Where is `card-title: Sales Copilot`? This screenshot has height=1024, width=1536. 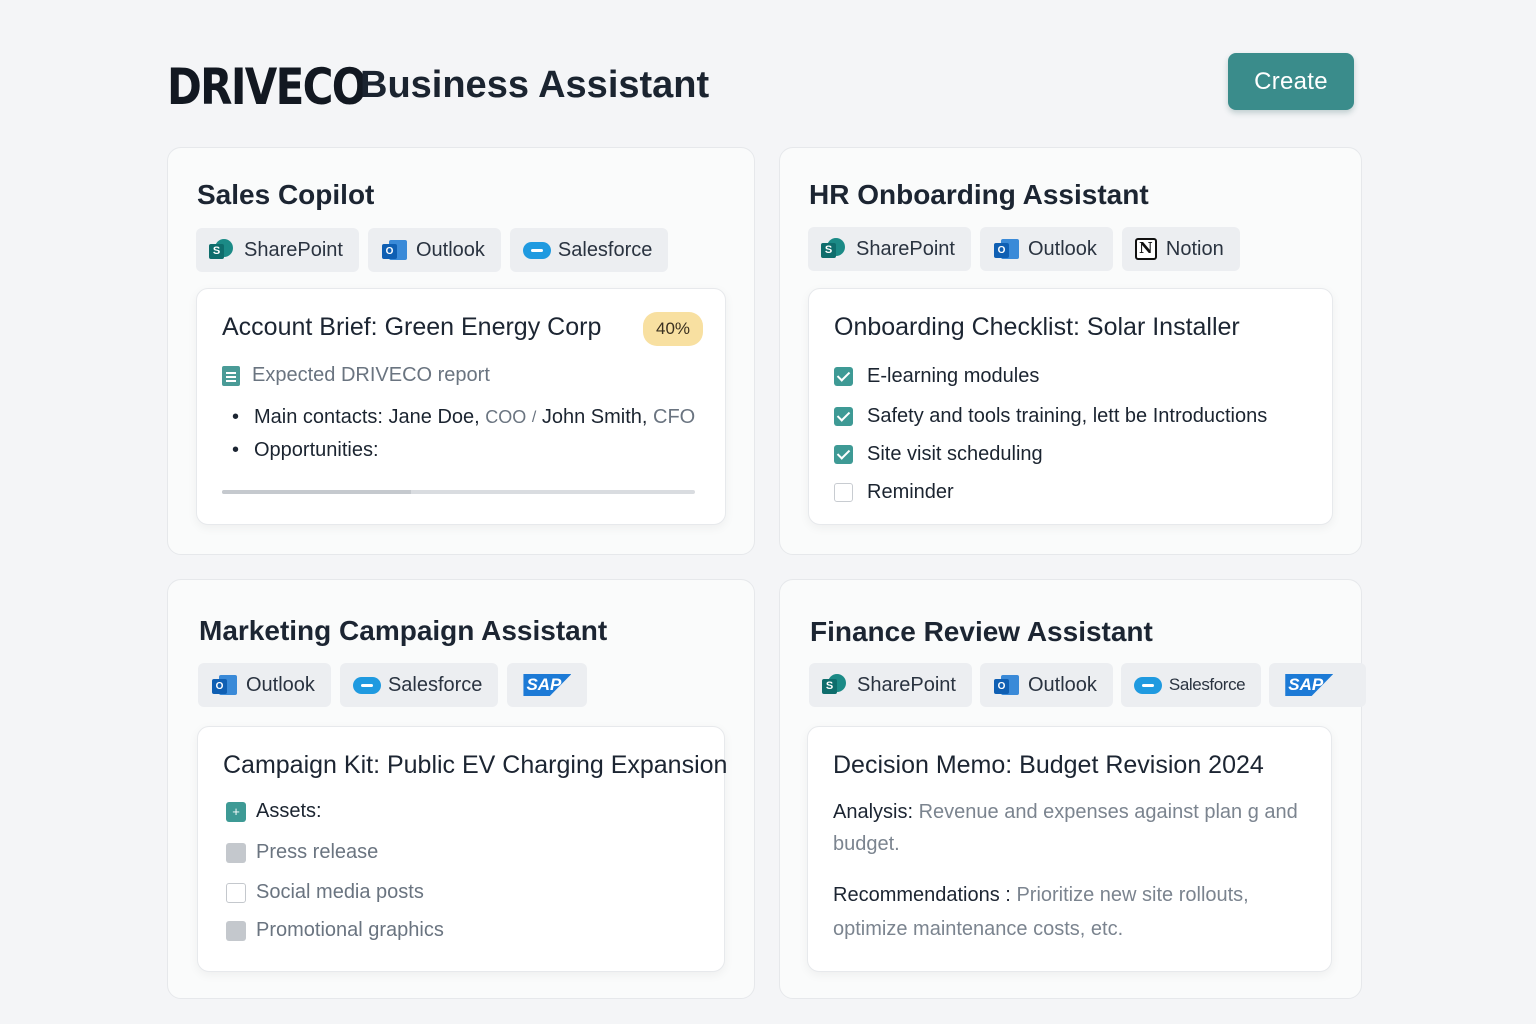 card-title: Sales Copilot is located at coordinates (286, 194).